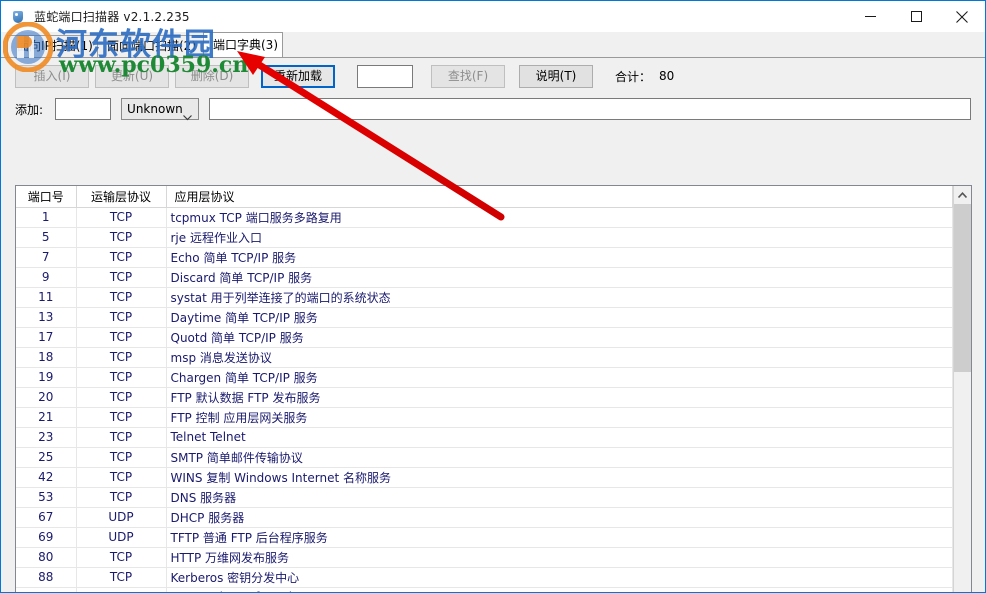  I want to click on table-row: 42 TCP WINS 复制 Windows Internet 名称服务, so click(484, 477).